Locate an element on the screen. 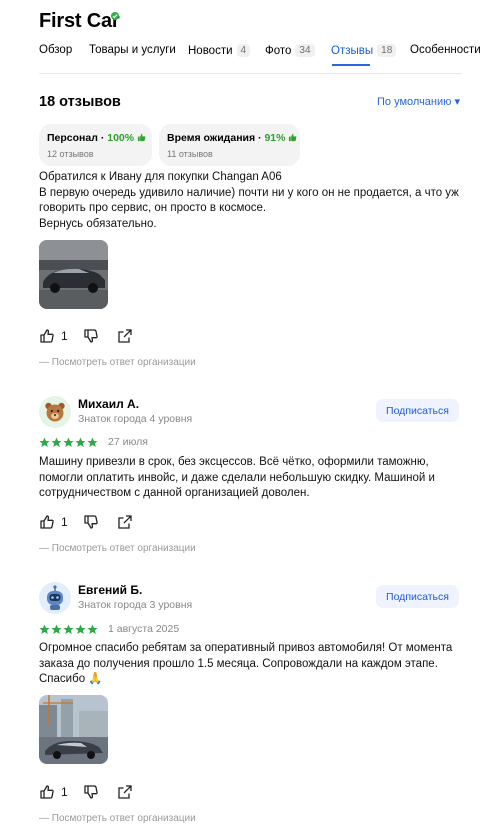 This screenshot has width=500, height=831. tab-count-badge: 18 is located at coordinates (387, 50).